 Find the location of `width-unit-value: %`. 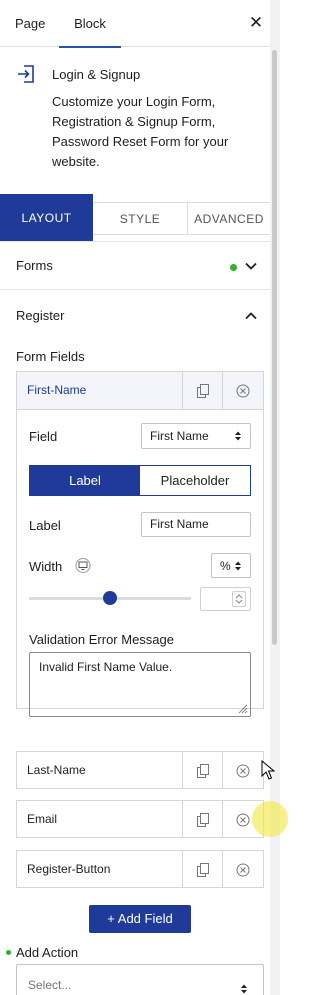

width-unit-value: % is located at coordinates (225, 566).